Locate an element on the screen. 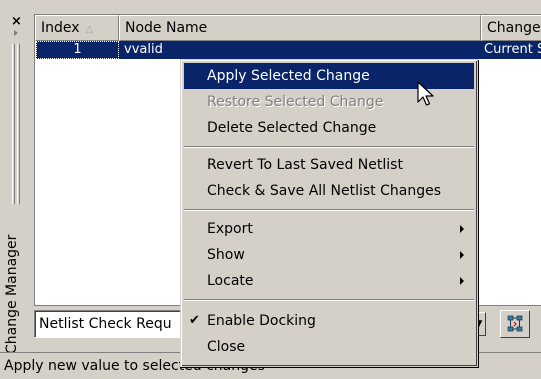 This screenshot has width=541, height=379. mouse-cursor-icon is located at coordinates (425, 93).